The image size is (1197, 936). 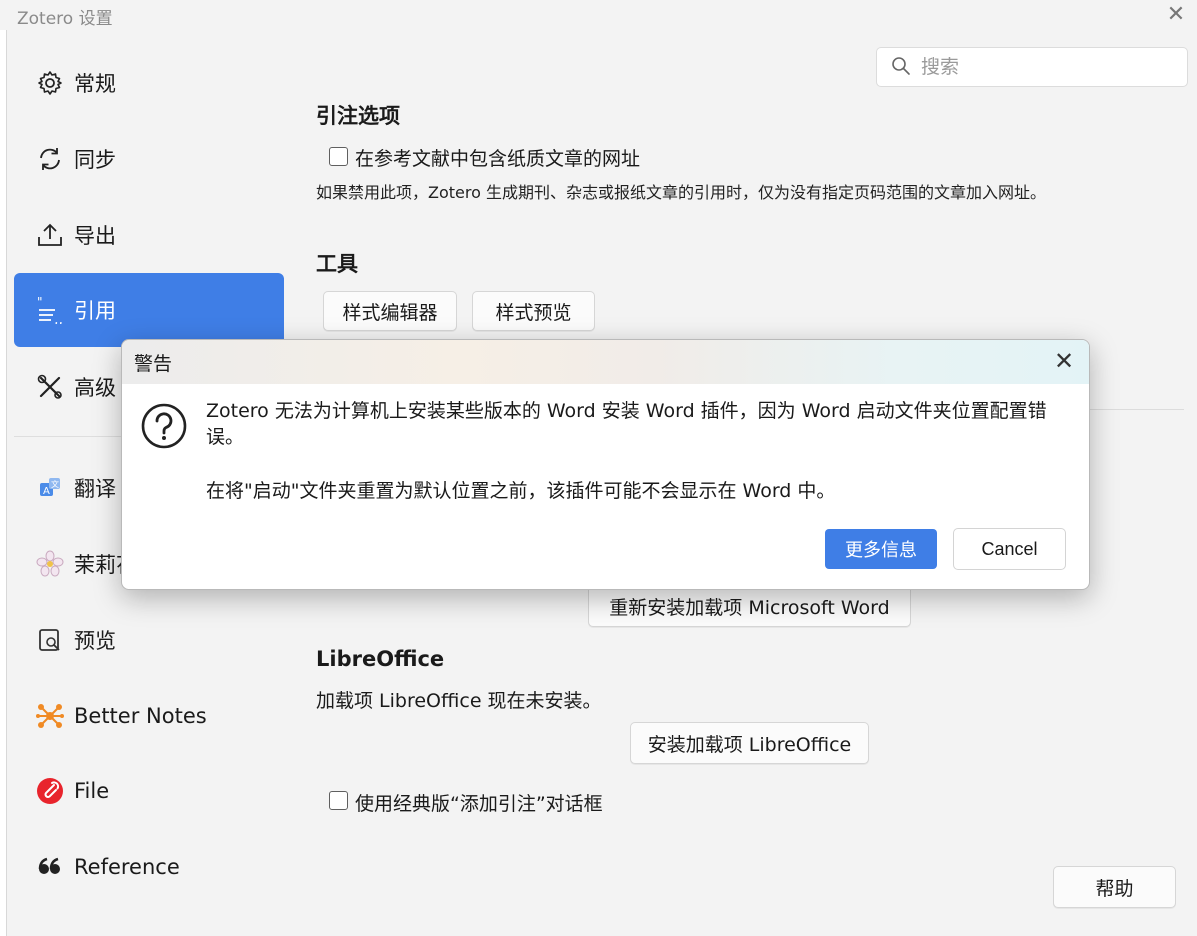 What do you see at coordinates (50, 867) in the screenshot?
I see `quote-icon` at bounding box center [50, 867].